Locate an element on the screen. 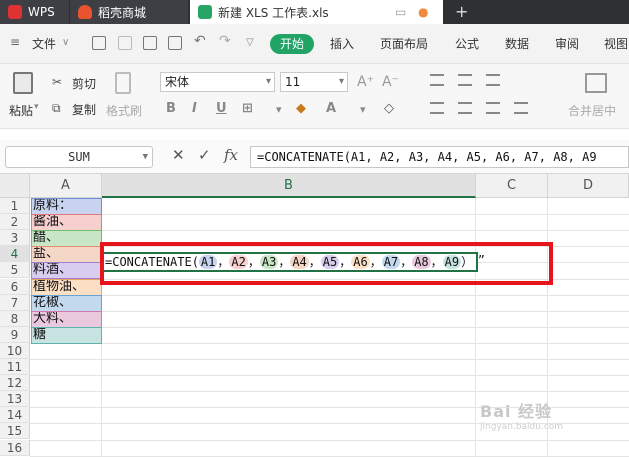 The width and height of the screenshot is (629, 457). watermark-text: Bai 经验 is located at coordinates (516, 411).